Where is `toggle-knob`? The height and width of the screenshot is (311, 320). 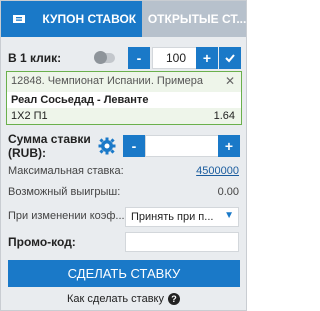
toggle-knob is located at coordinates (100, 57).